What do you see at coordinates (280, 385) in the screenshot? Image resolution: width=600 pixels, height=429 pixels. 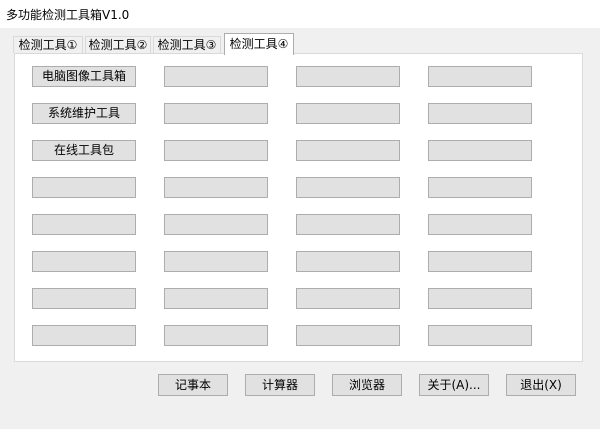 I see `calculator-button: 计算器` at bounding box center [280, 385].